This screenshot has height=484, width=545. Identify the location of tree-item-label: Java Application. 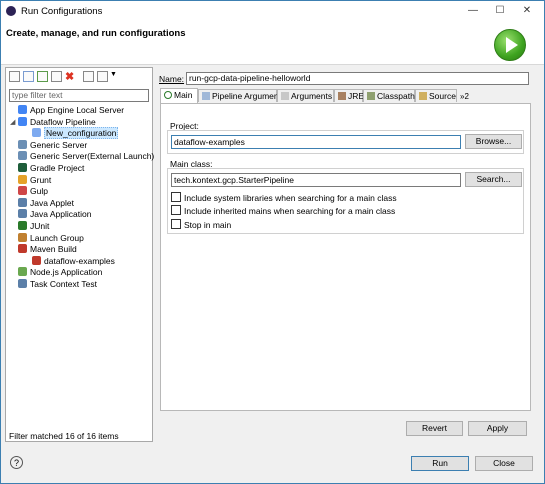
(61, 214).